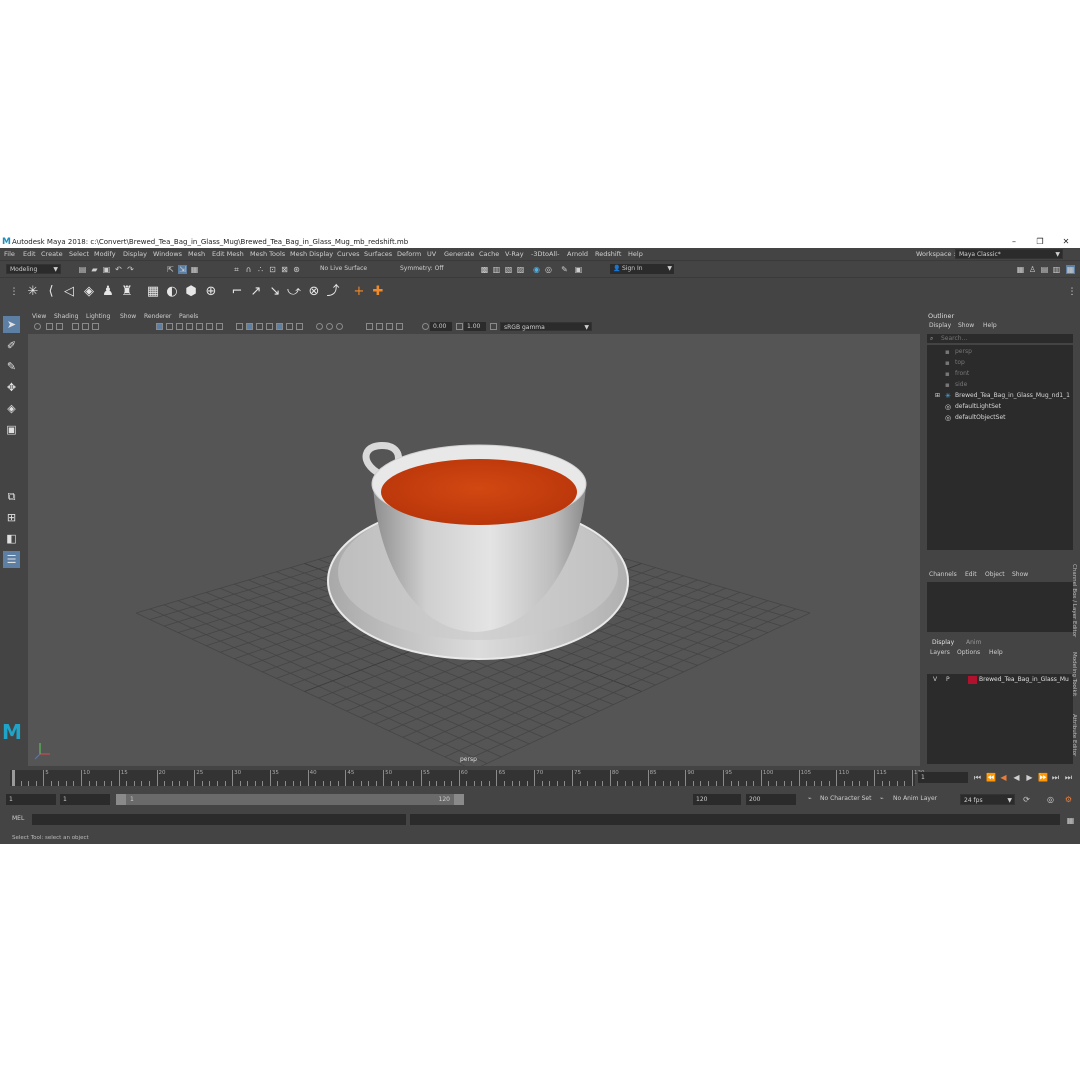 The height and width of the screenshot is (1080, 1080). I want to click on command-language: MEL, so click(18, 818).